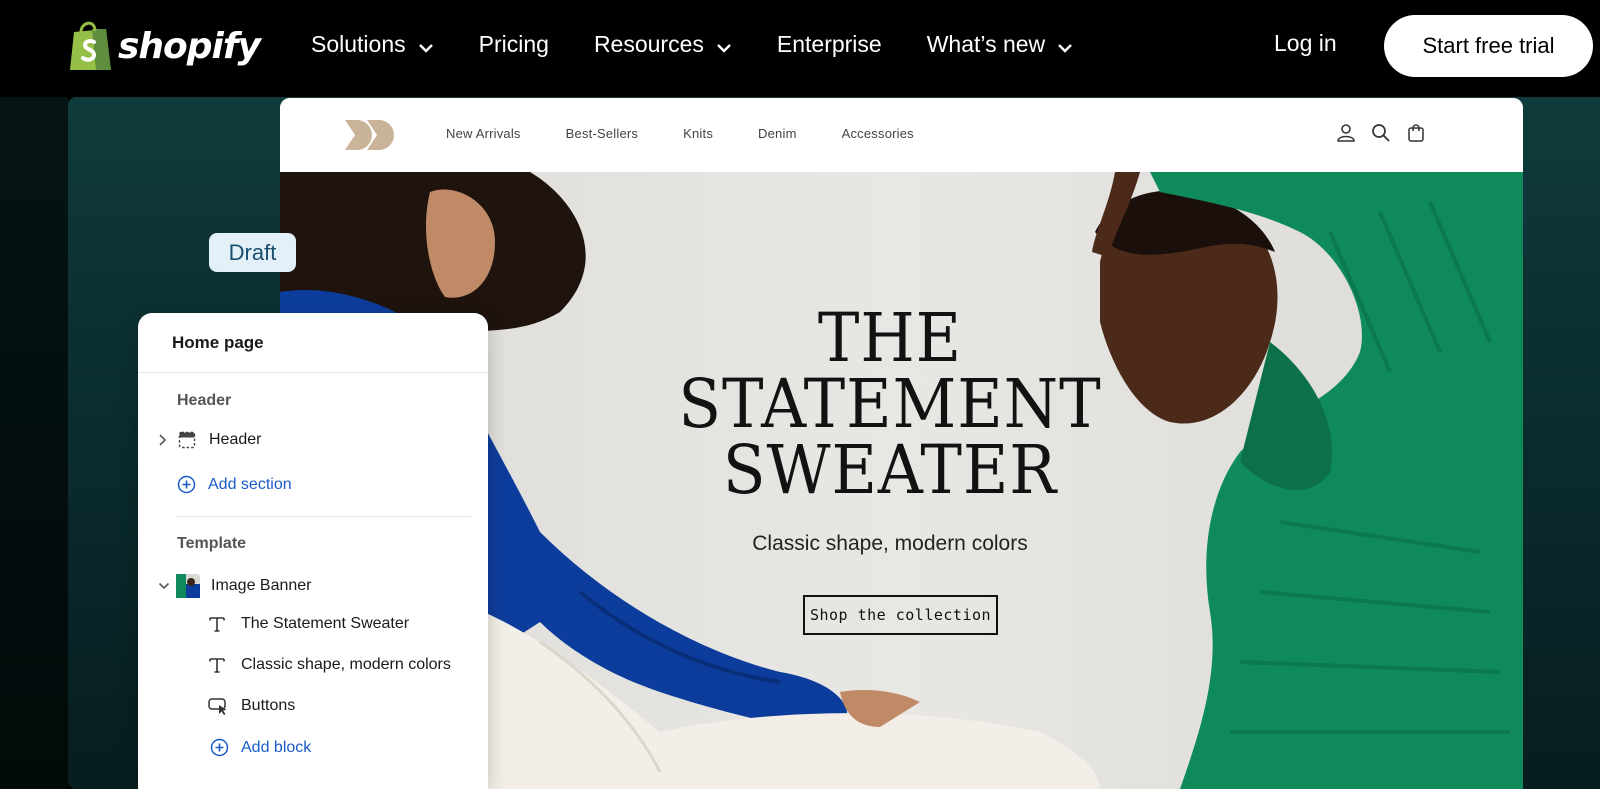  What do you see at coordinates (1381, 133) in the screenshot?
I see `search-icon` at bounding box center [1381, 133].